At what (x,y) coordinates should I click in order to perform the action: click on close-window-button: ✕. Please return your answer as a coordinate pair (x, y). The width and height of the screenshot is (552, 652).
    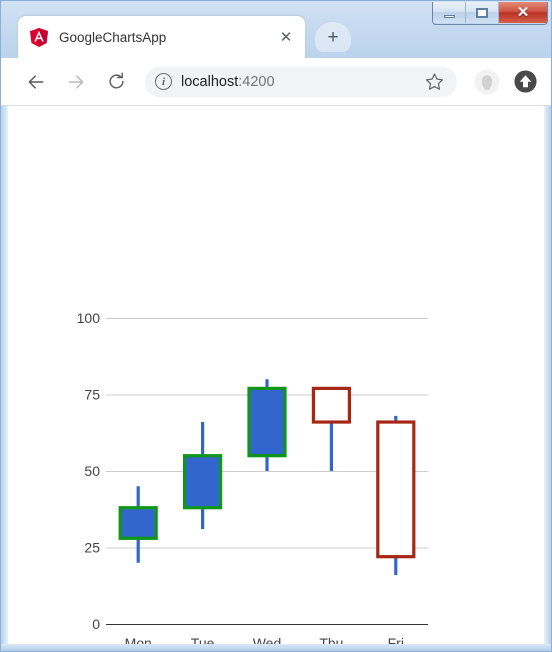
    Looking at the image, I should click on (523, 12).